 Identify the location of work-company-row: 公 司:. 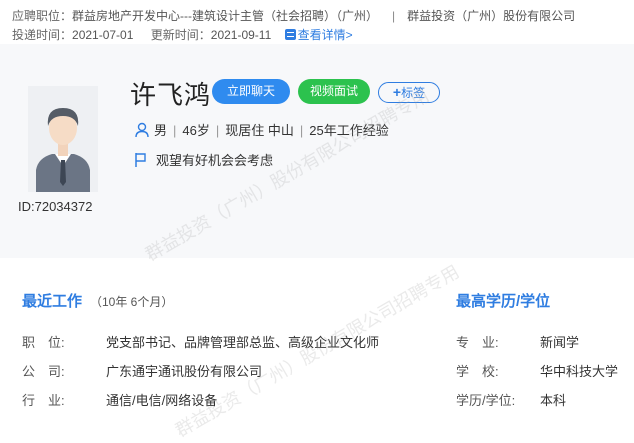
(43, 370).